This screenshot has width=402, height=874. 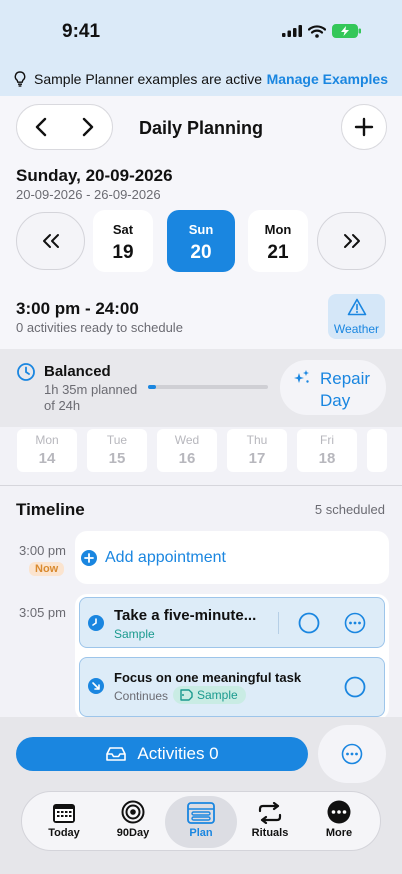 I want to click on day-number: 20, so click(x=201, y=252).